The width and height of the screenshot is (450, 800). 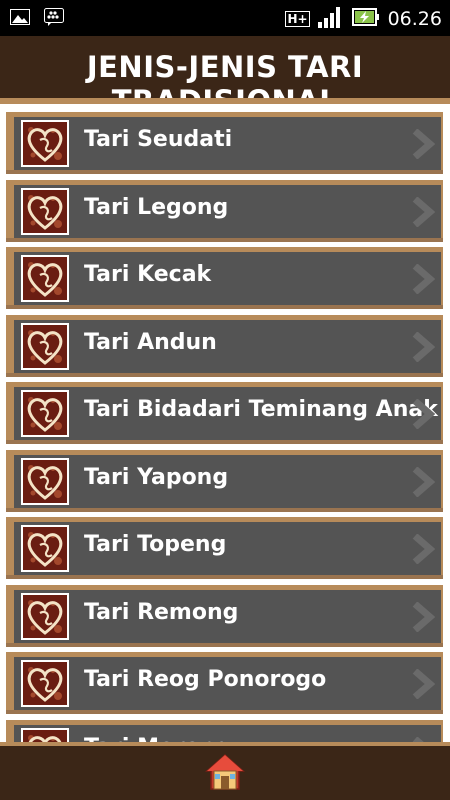 What do you see at coordinates (161, 612) in the screenshot?
I see `list-item-label: Tari Remong` at bounding box center [161, 612].